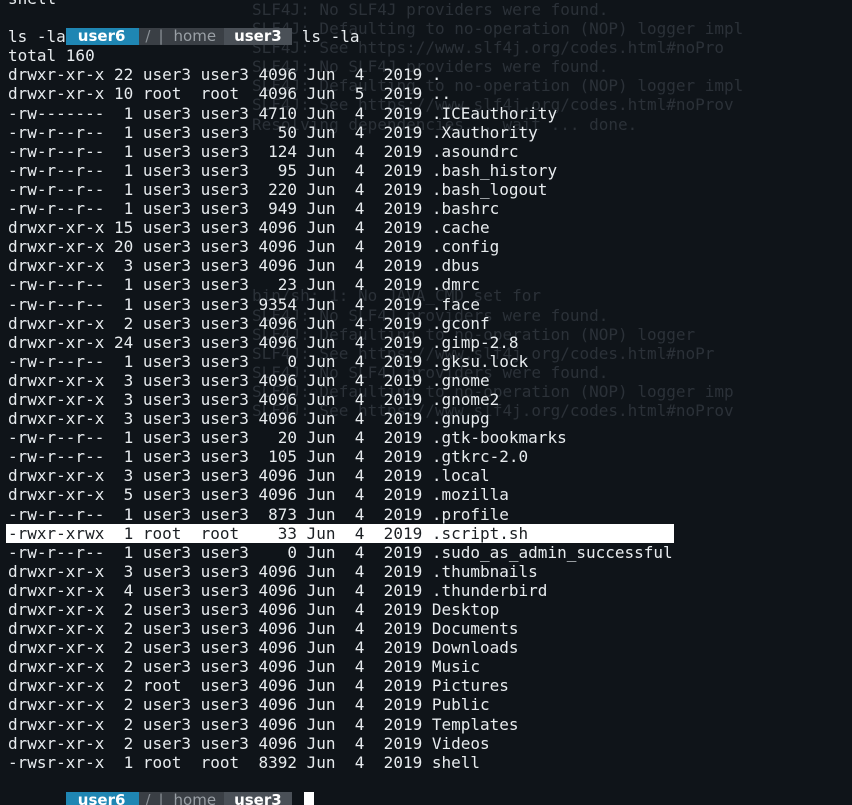 This screenshot has width=852, height=805. What do you see at coordinates (37, 37) in the screenshot?
I see `command-echo: ls -la` at bounding box center [37, 37].